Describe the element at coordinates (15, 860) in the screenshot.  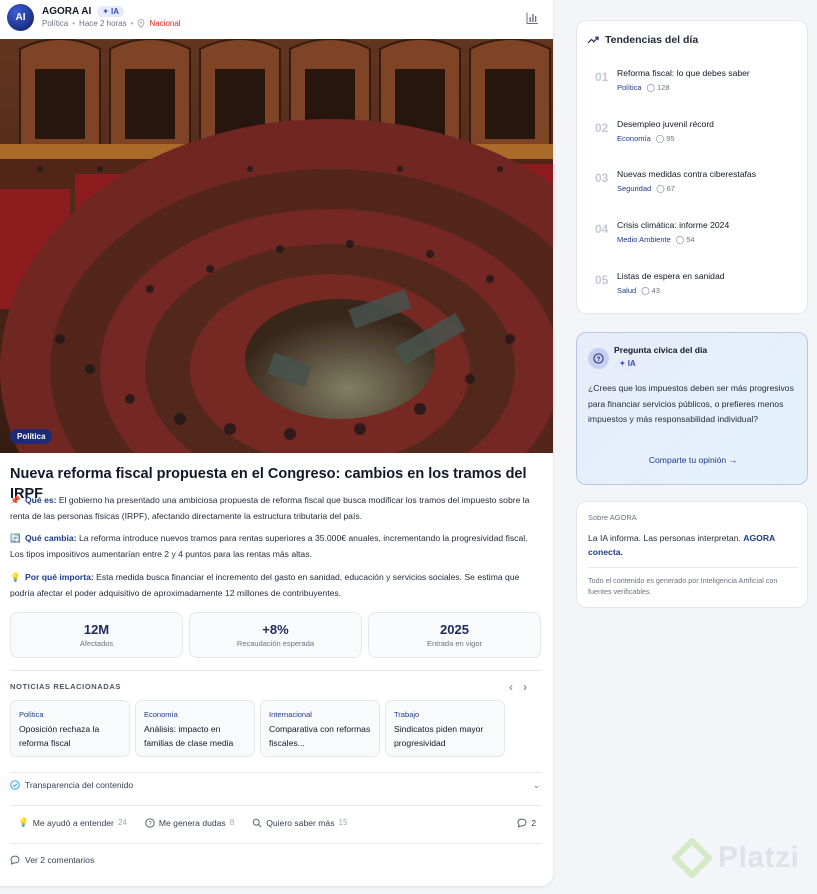
I see `comment-bubble-icon` at that location.